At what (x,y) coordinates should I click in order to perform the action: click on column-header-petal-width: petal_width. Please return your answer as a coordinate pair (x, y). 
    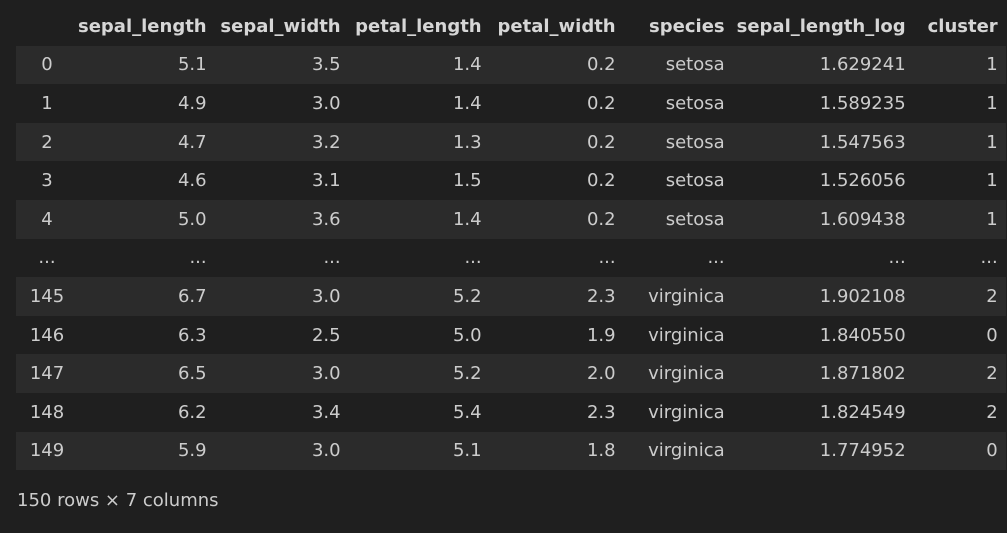
    Looking at the image, I should click on (556, 26).